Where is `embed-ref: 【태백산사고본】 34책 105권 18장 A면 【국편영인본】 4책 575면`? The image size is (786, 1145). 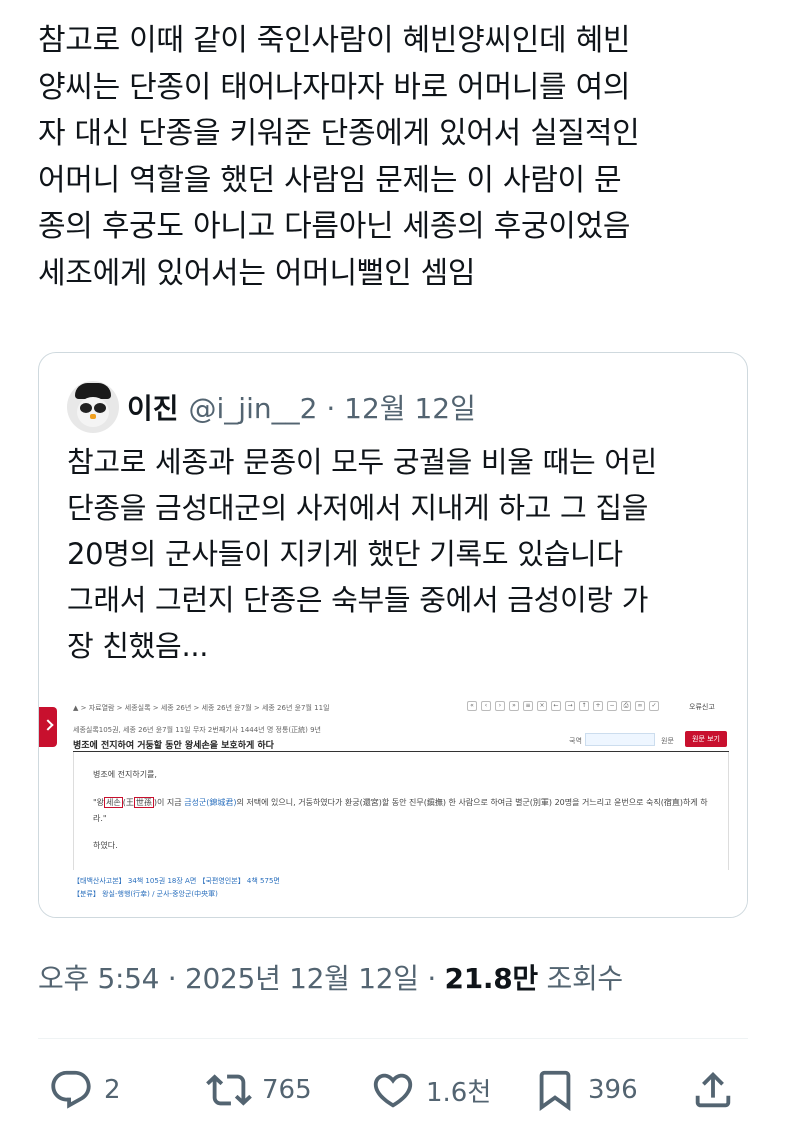 embed-ref: 【태백산사고본】 34책 105권 18장 A면 【국편영인본】 4책 575면 is located at coordinates (176, 881).